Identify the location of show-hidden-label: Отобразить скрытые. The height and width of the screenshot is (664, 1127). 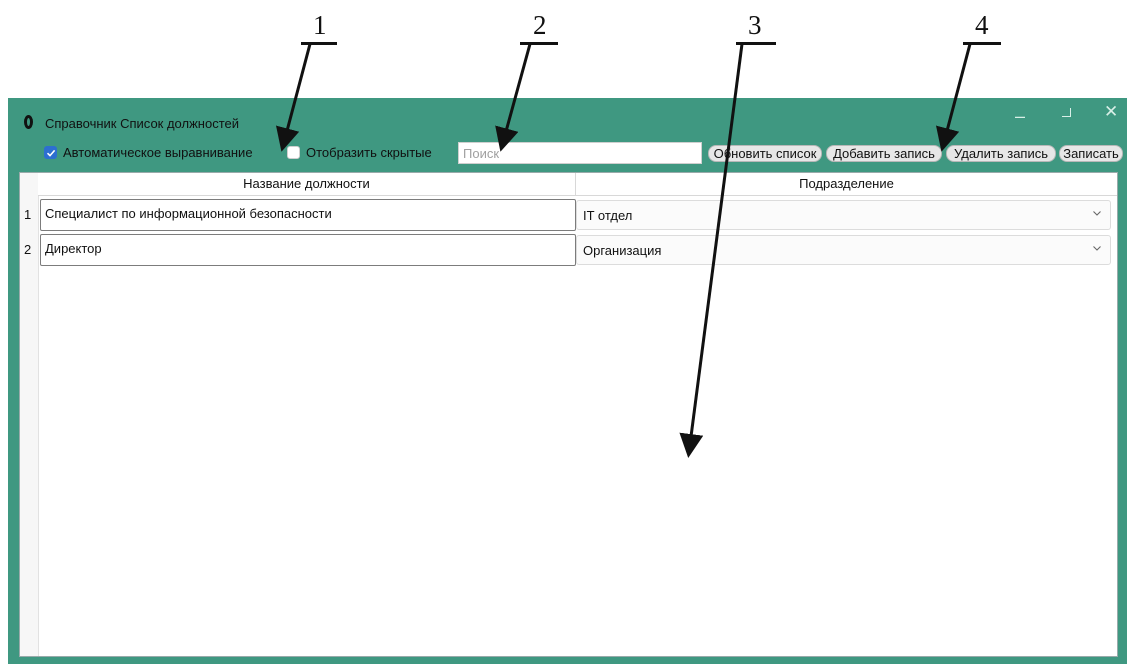
(369, 152).